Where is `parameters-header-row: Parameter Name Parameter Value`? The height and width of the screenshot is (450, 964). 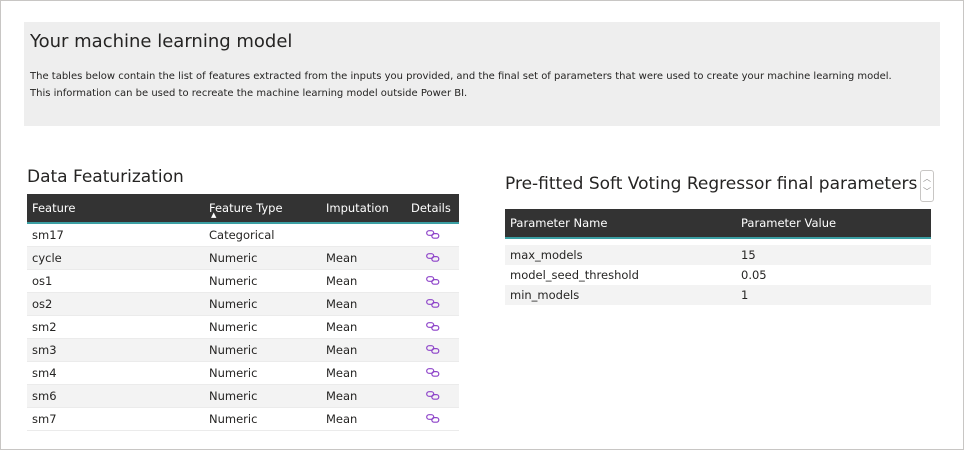
parameters-header-row: Parameter Name Parameter Value is located at coordinates (718, 224).